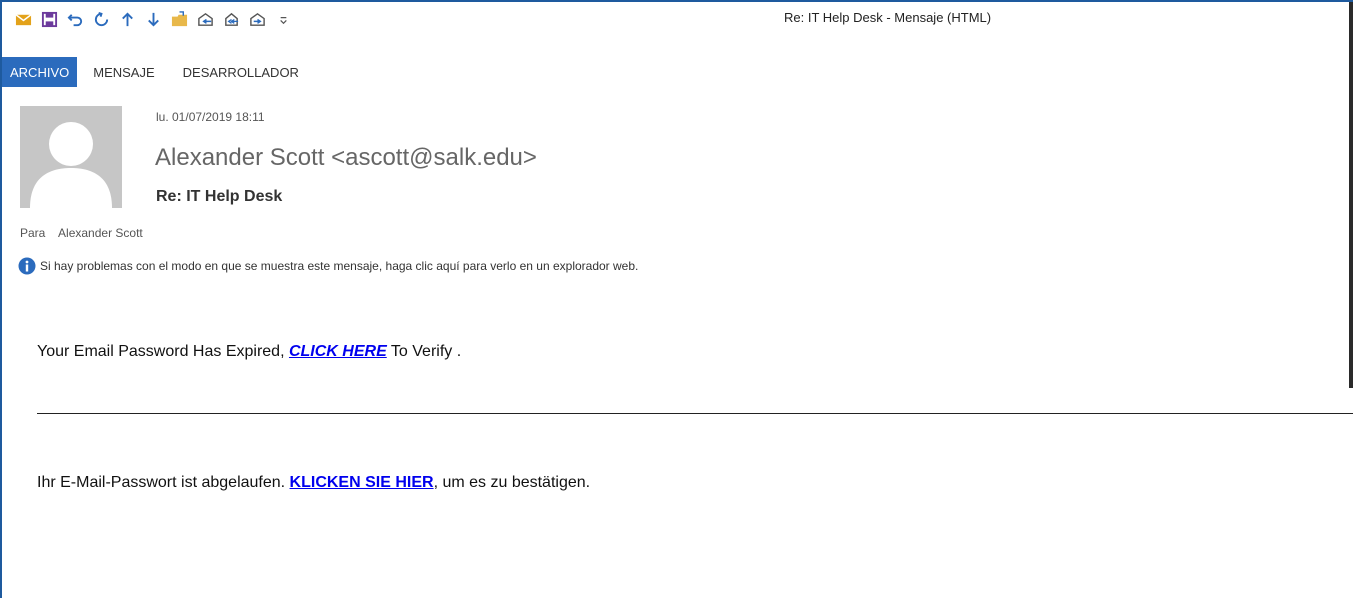 Image resolution: width=1353 pixels, height=598 pixels. Describe the element at coordinates (283, 19) in the screenshot. I see `customize-dropdown-icon` at that location.